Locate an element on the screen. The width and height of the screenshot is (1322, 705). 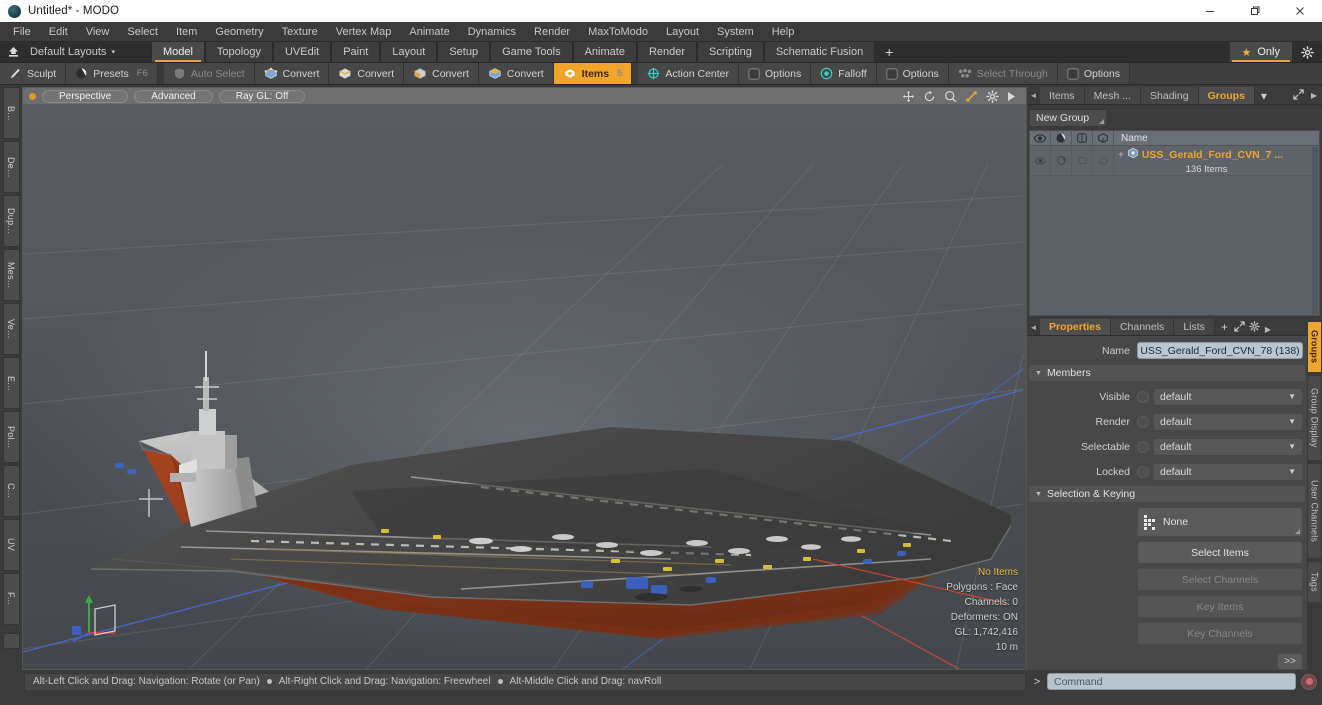
menu-maxtomodo: MaxToModo is located at coordinates (618, 32).